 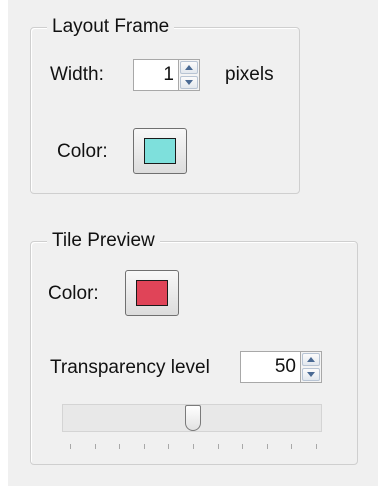 I want to click on width-spinner, so click(x=189, y=75).